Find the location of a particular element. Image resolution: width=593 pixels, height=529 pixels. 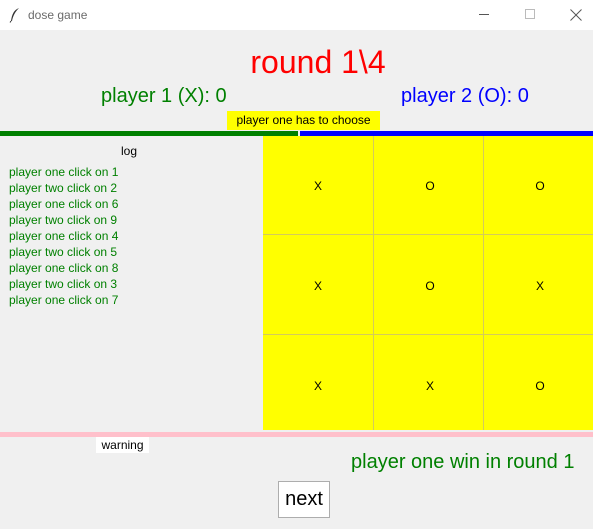

board-cell-1: X is located at coordinates (318, 186).